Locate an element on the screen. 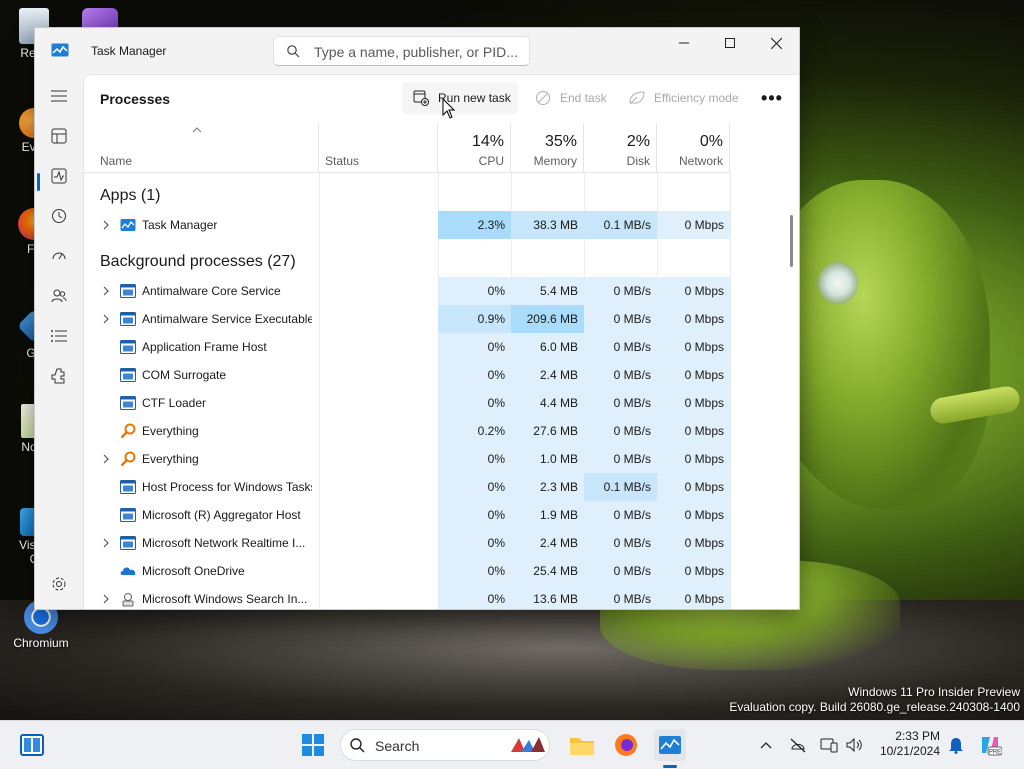 This screenshot has height=769, width=1024. process-name: Antimalware Service Executable is located at coordinates (227, 319).